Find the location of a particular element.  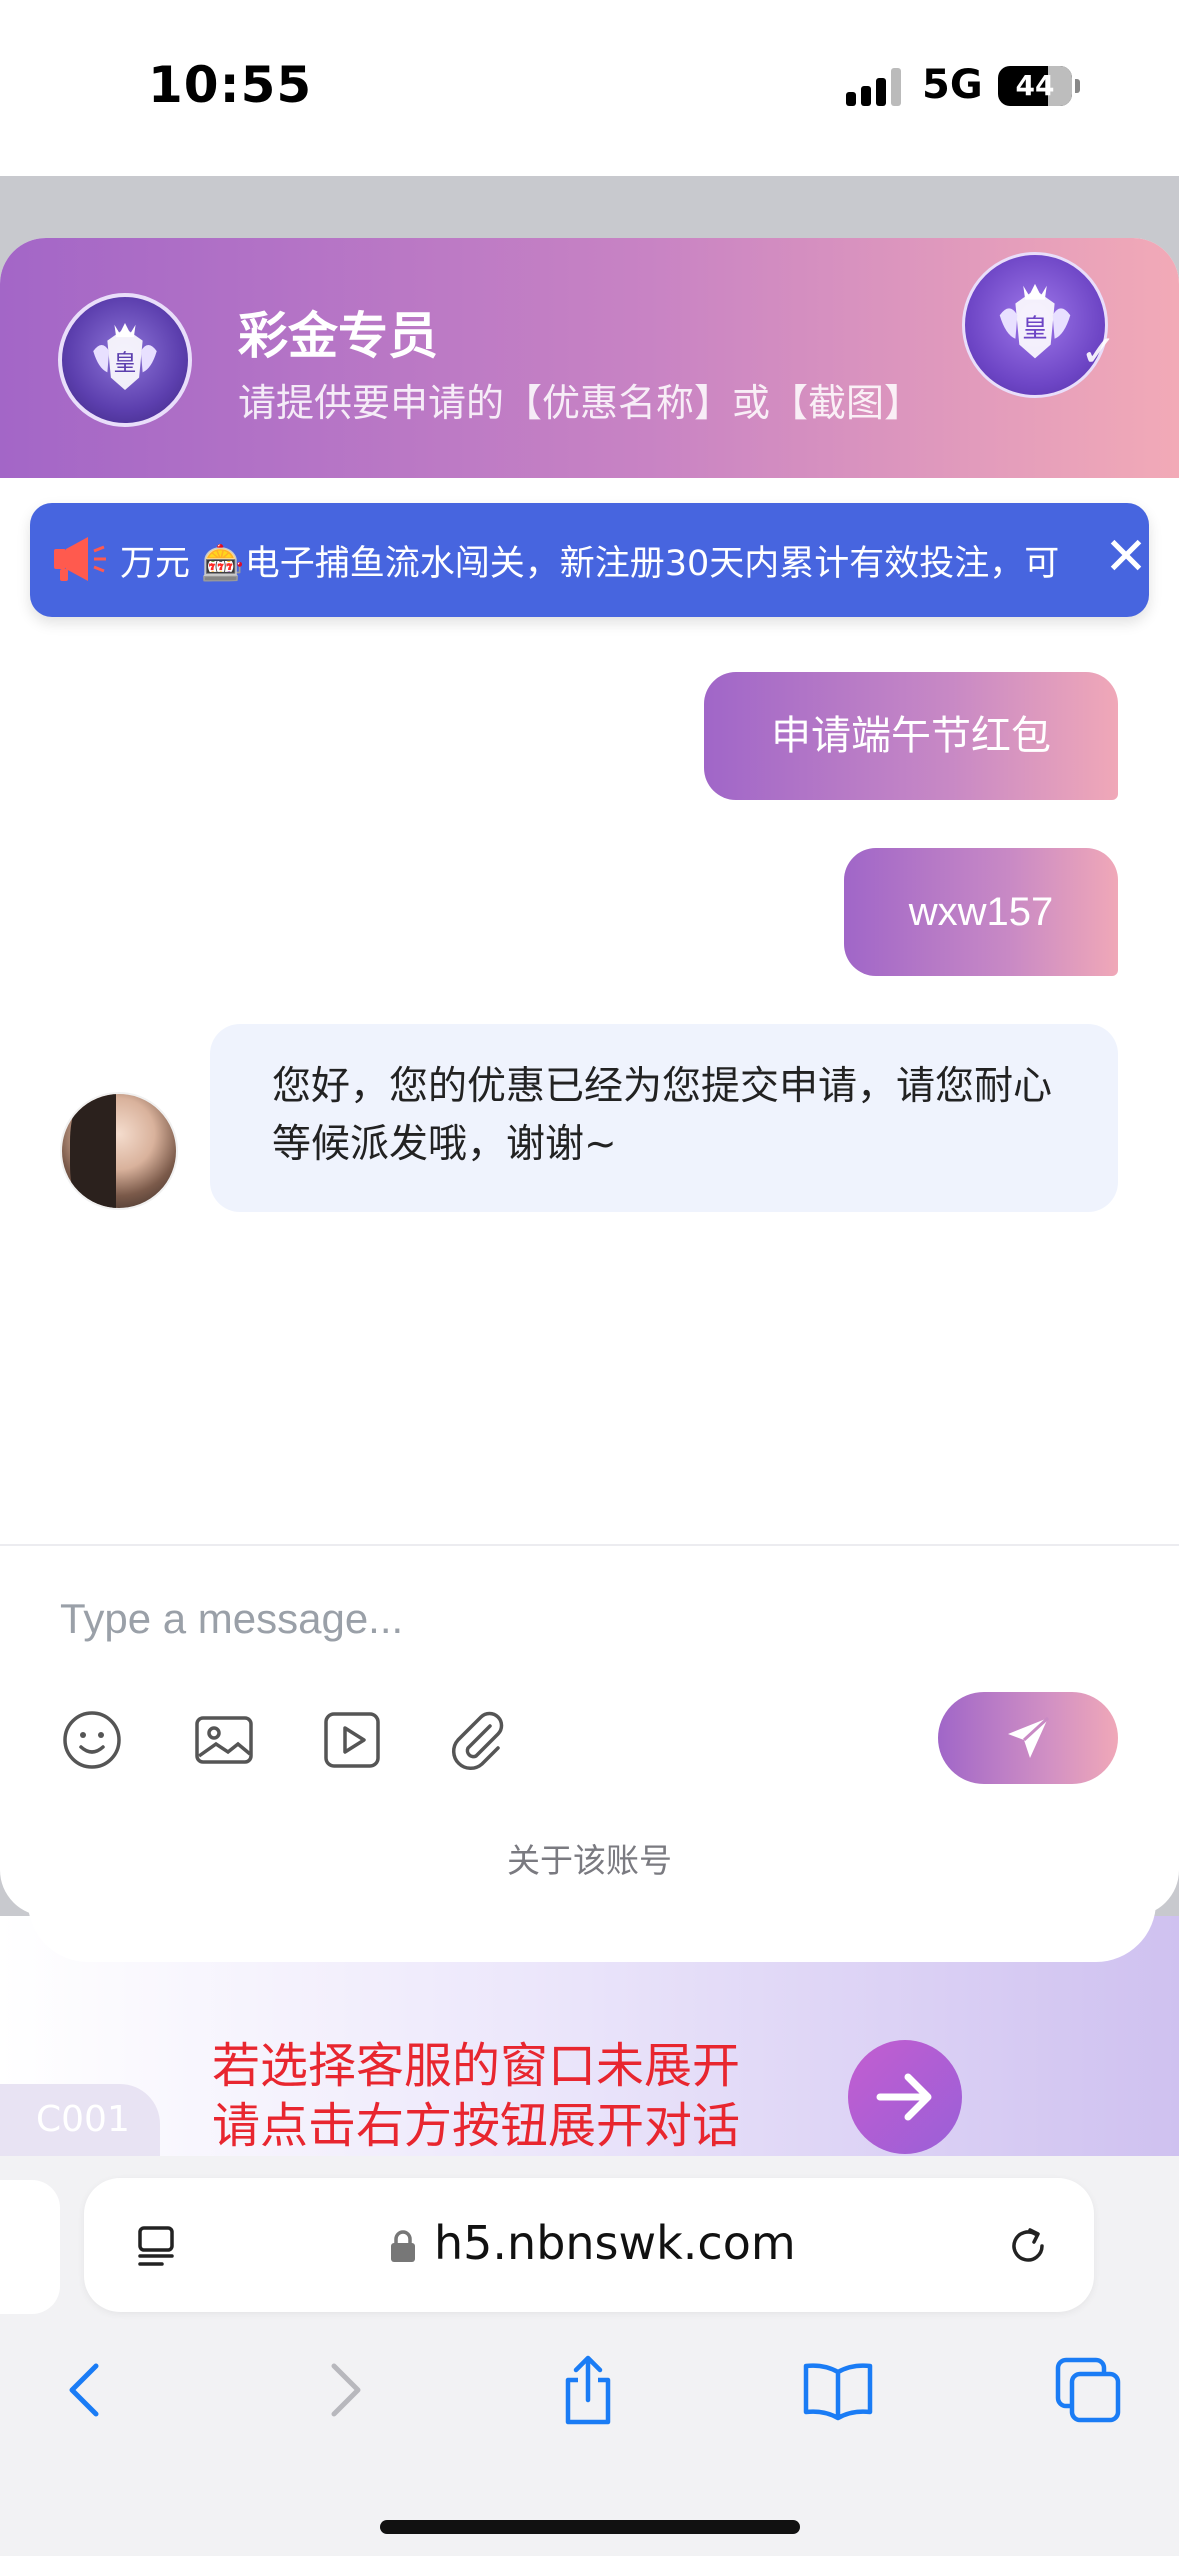

composer-divider is located at coordinates (589, 1545).